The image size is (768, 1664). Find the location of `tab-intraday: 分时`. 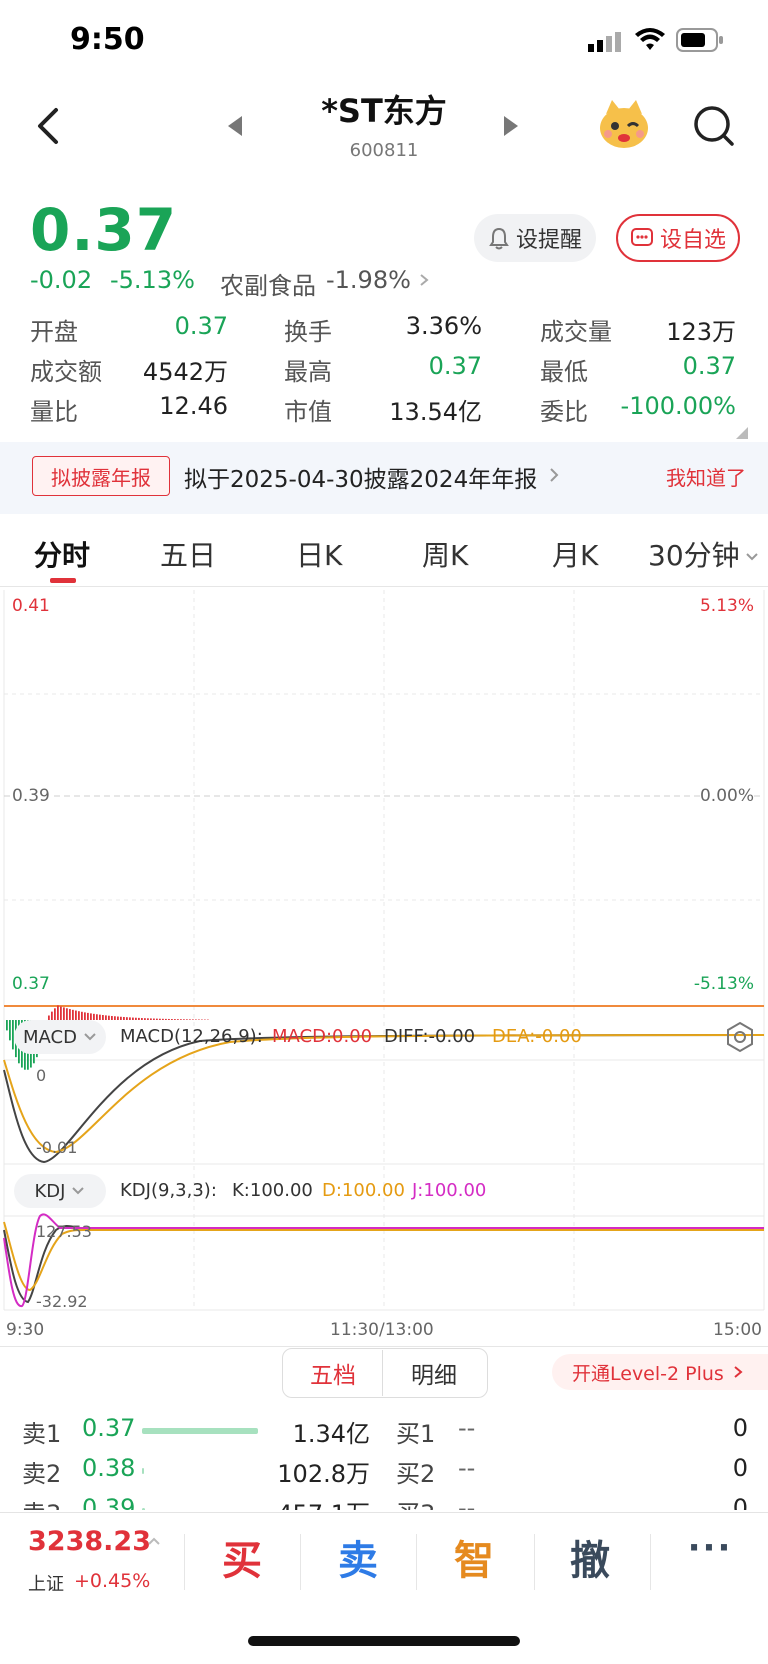

tab-intraday: 分时 is located at coordinates (62, 554).